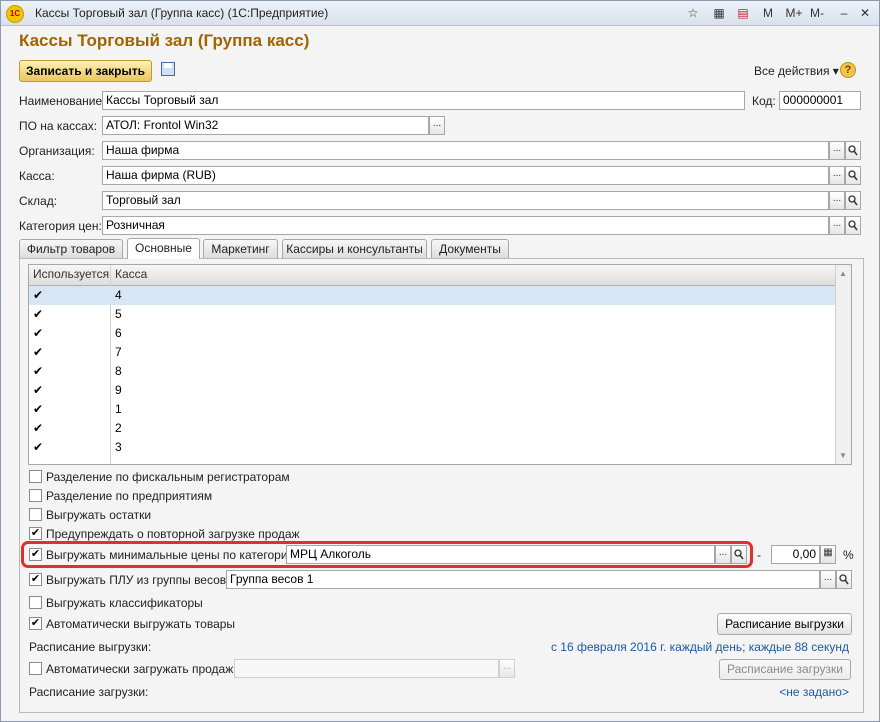  I want to click on import-settings-field, so click(366, 668).